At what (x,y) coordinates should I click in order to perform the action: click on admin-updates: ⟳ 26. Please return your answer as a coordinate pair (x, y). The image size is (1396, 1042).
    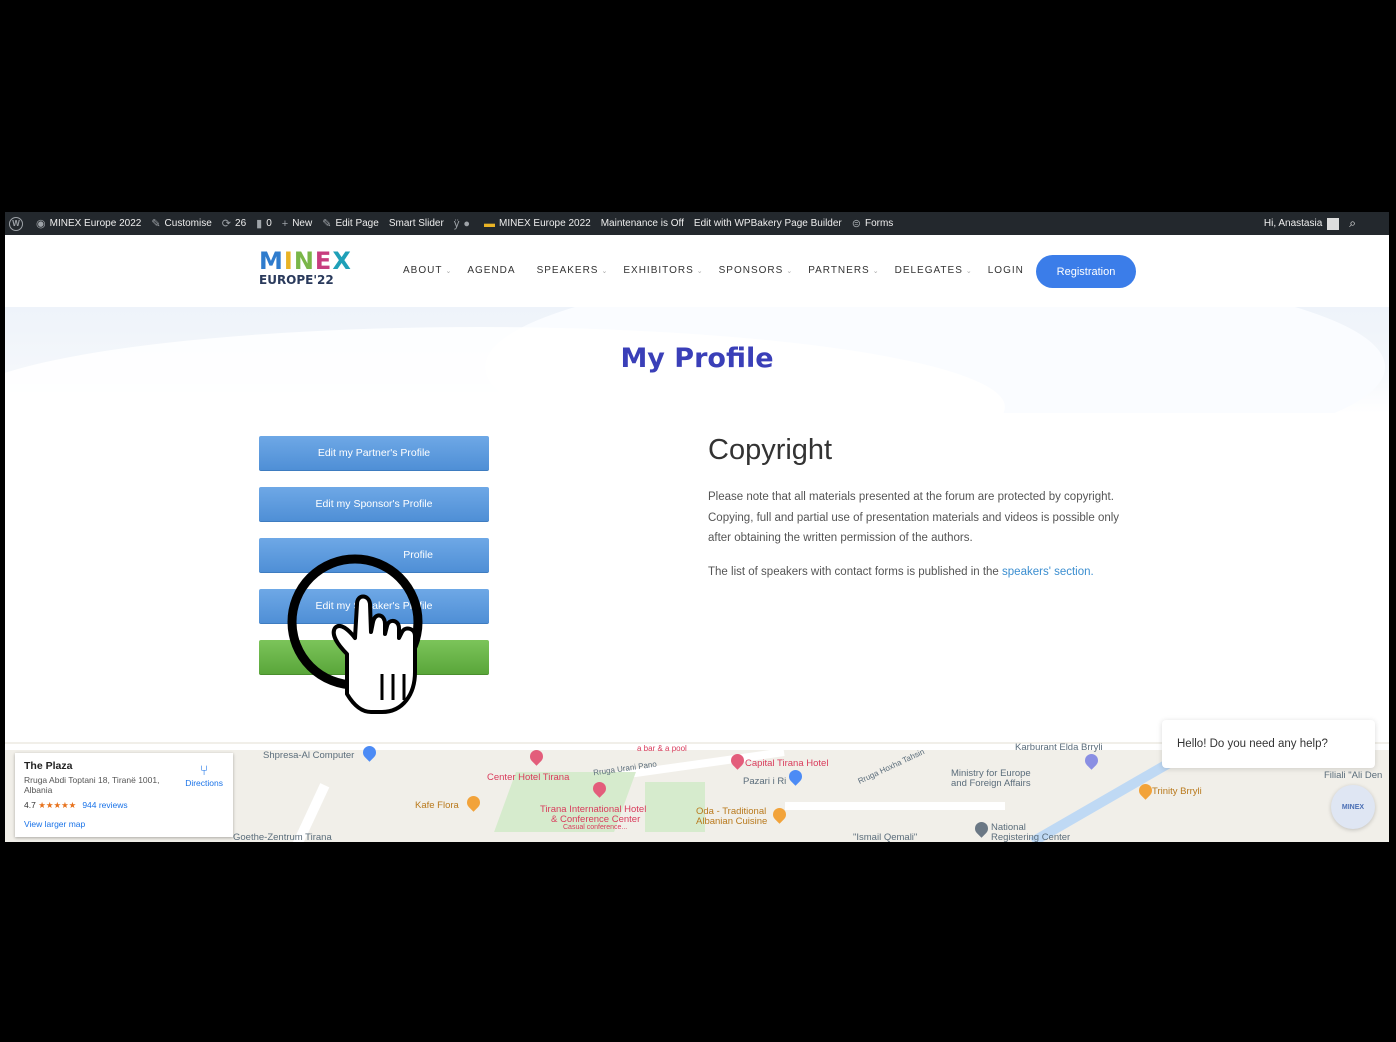
    Looking at the image, I should click on (234, 223).